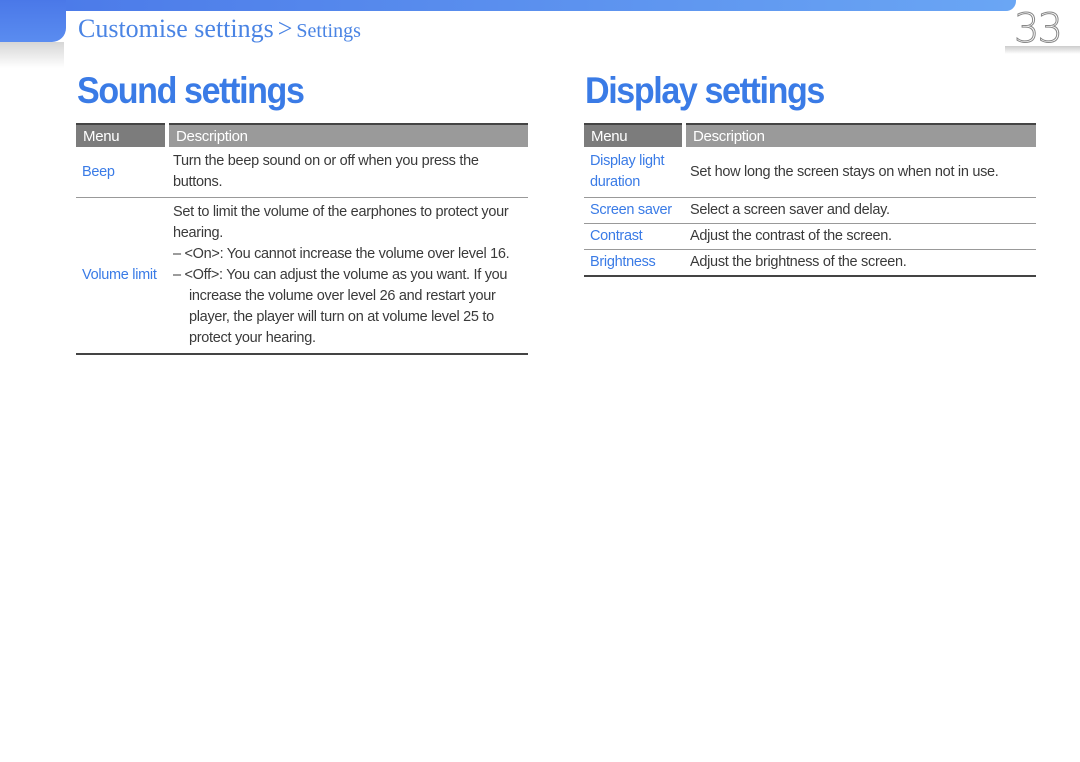 The width and height of the screenshot is (1080, 762). Describe the element at coordinates (328, 31) in the screenshot. I see `breadcrumb-page: Settings` at that location.